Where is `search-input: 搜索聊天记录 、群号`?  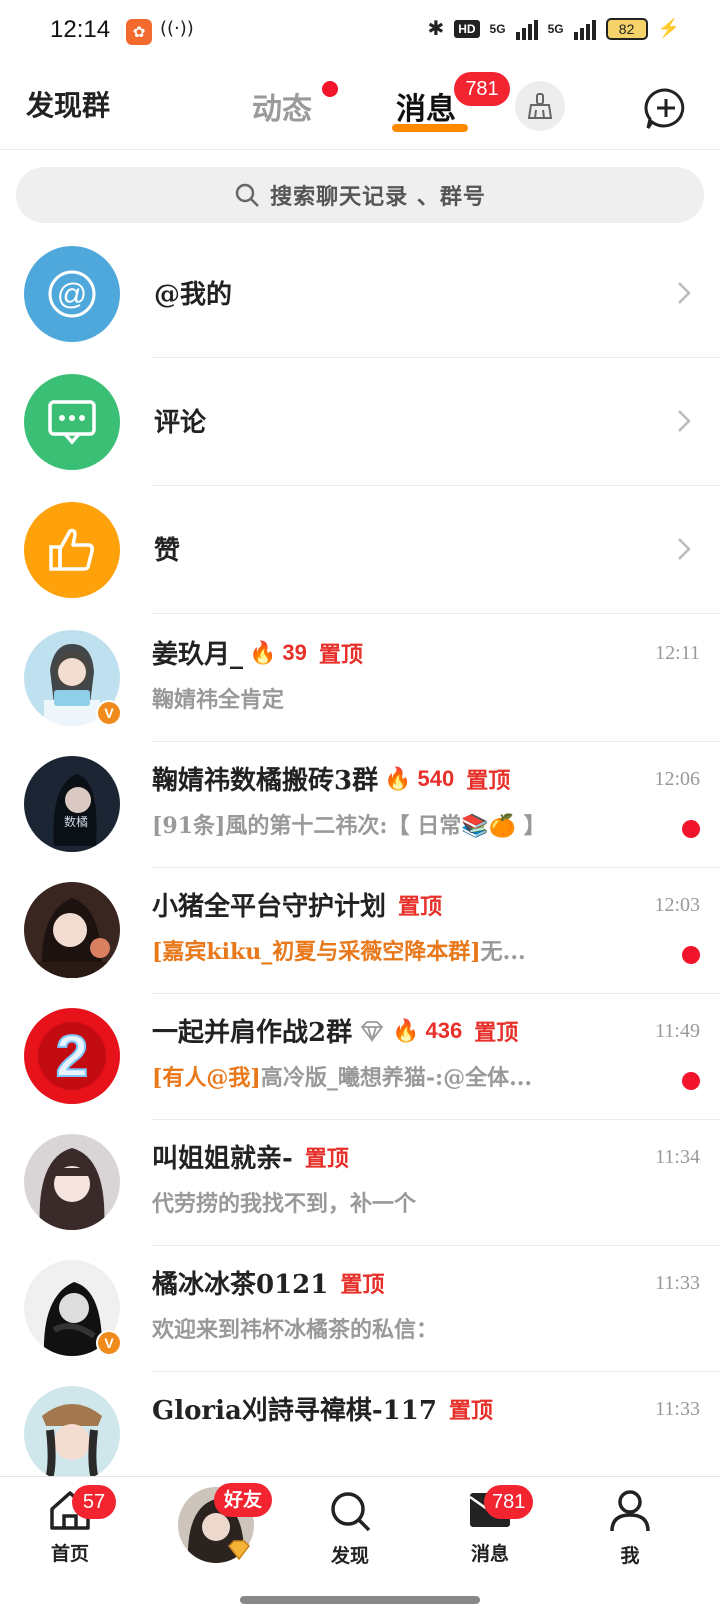
search-input: 搜索聊天记录 、群号 is located at coordinates (360, 195).